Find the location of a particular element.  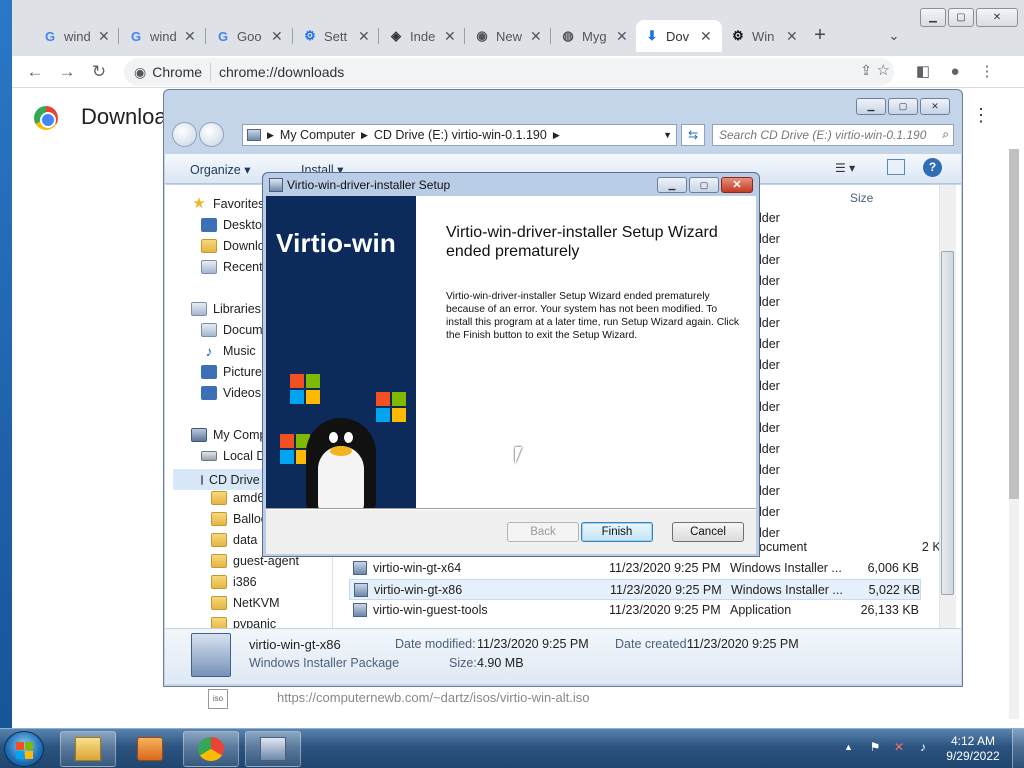

new-tab-button: + is located at coordinates (820, 36).